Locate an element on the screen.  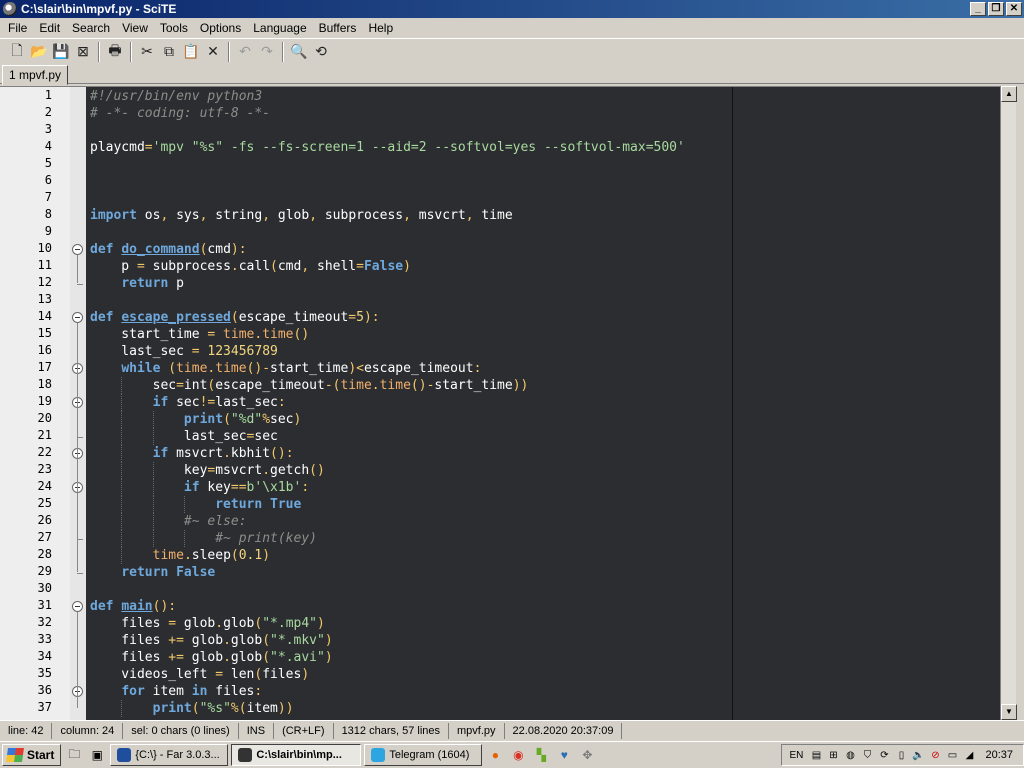
print-icon: 🖶 is located at coordinates (115, 52).